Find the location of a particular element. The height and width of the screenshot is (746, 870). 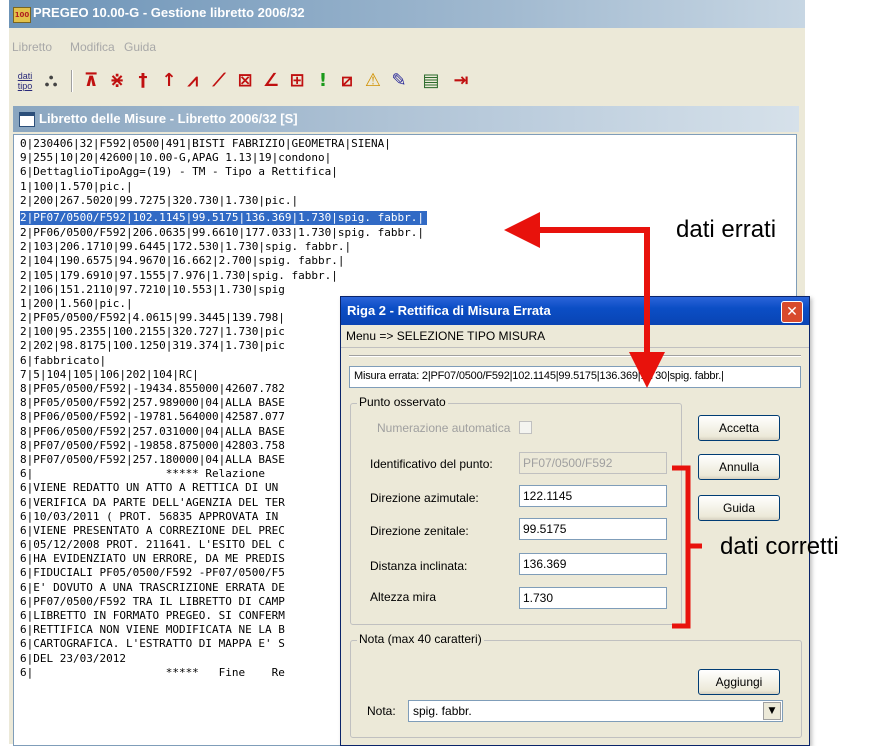

annotation-overlay is located at coordinates (603, 420).